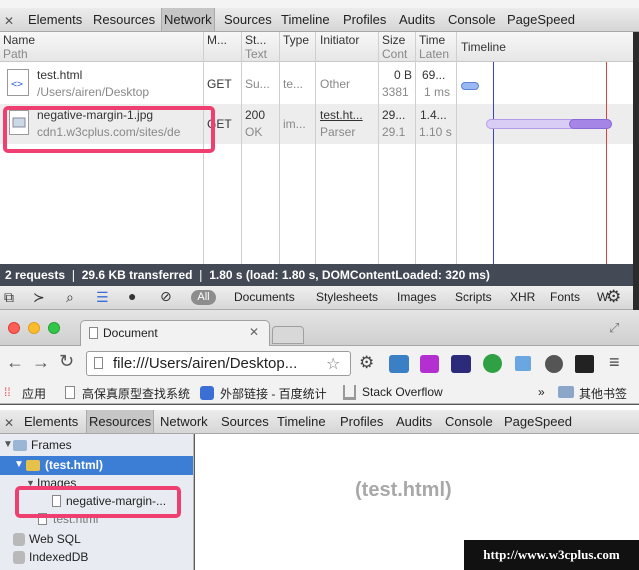 The width and height of the screenshot is (639, 570). I want to click on fullscreen-icon: ⤢, so click(614, 328).